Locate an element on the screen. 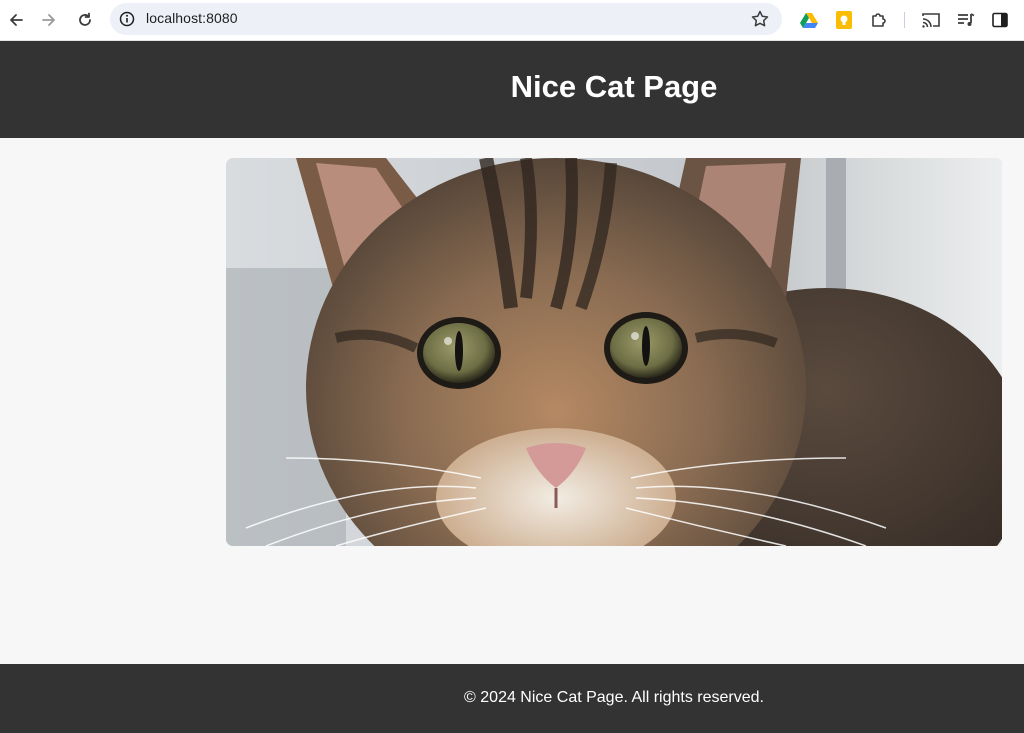  page-header: Nice Cat Page is located at coordinates (512, 89).